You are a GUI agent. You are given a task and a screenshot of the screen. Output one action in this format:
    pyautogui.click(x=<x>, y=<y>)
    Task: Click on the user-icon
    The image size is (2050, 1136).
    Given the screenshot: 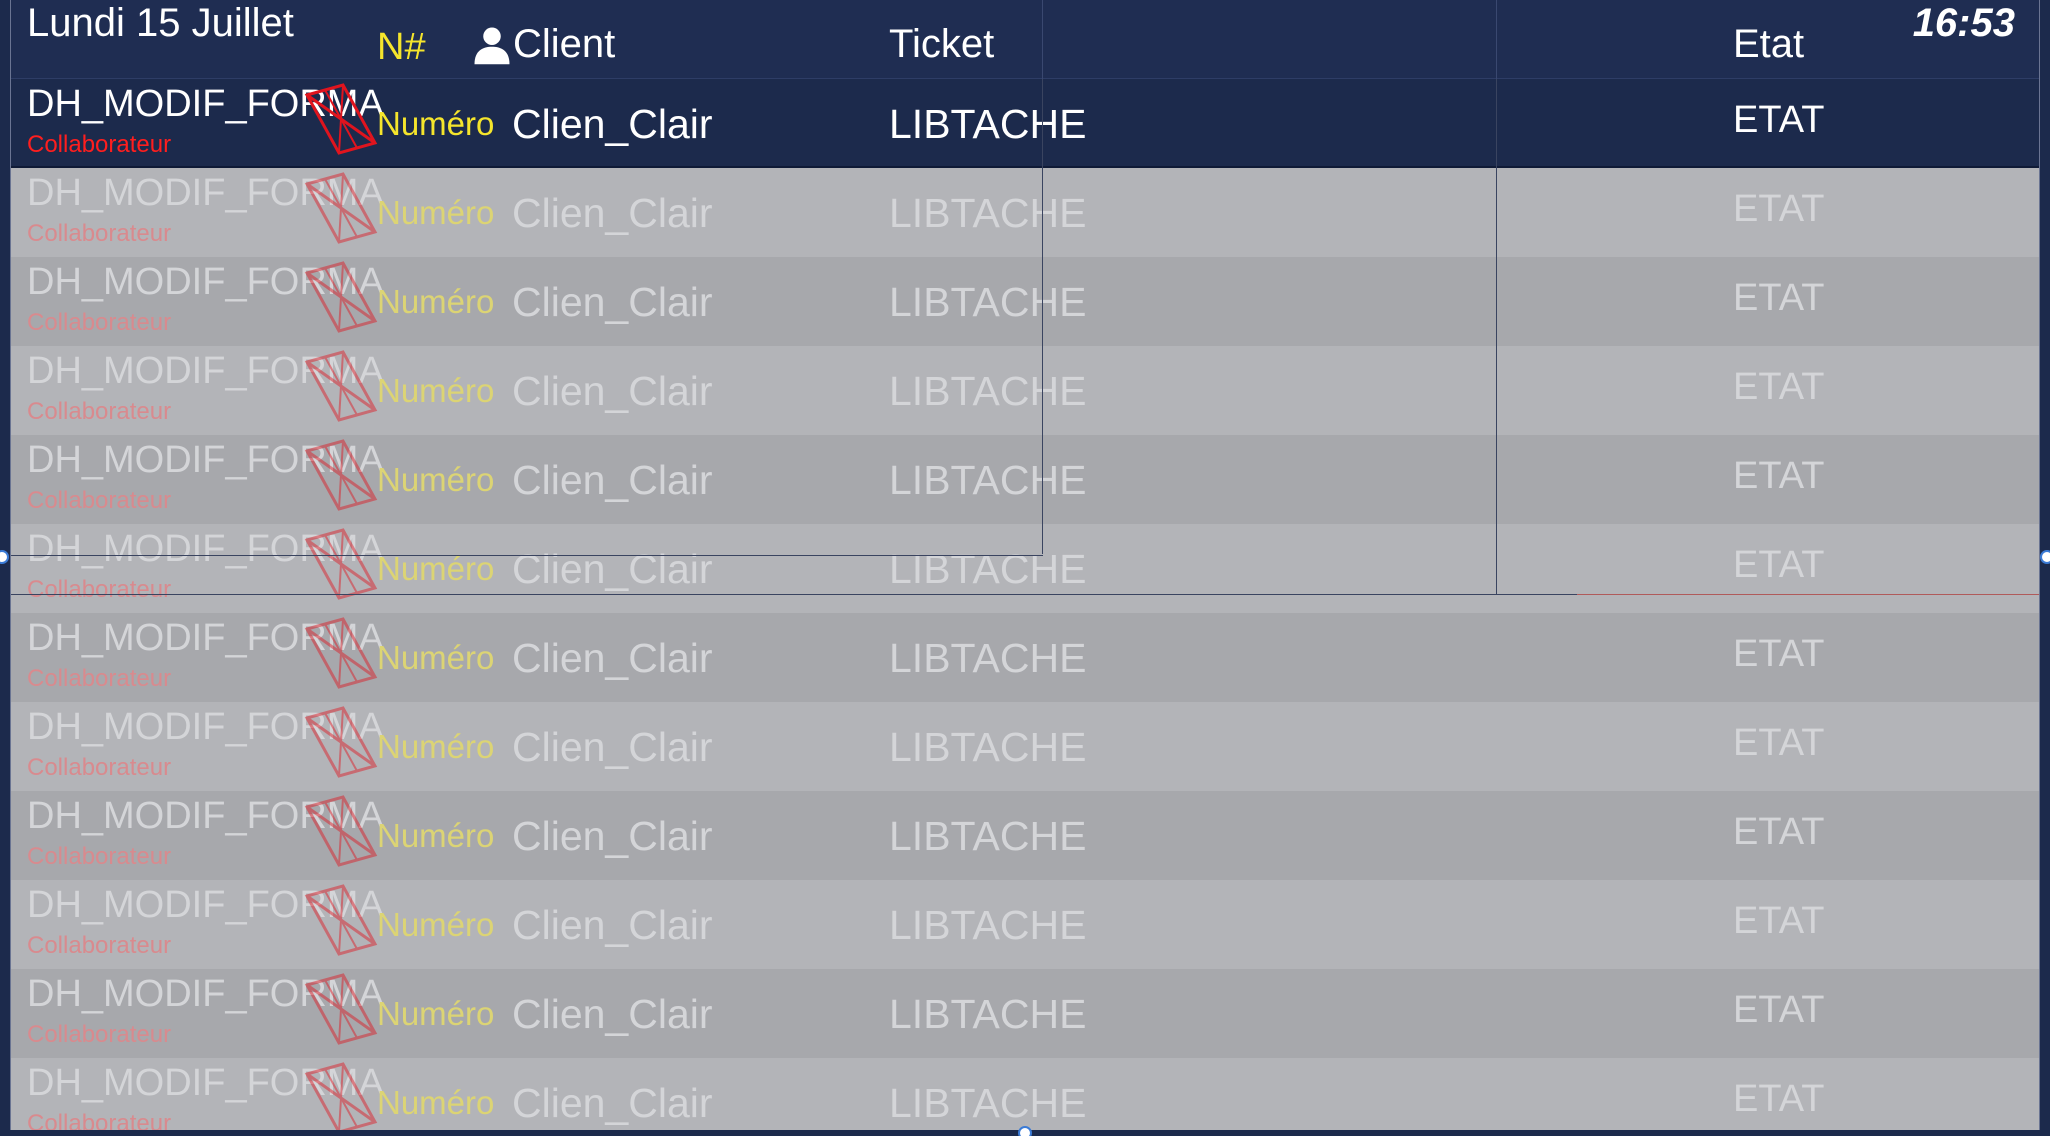 What is the action you would take?
    pyautogui.click(x=492, y=45)
    